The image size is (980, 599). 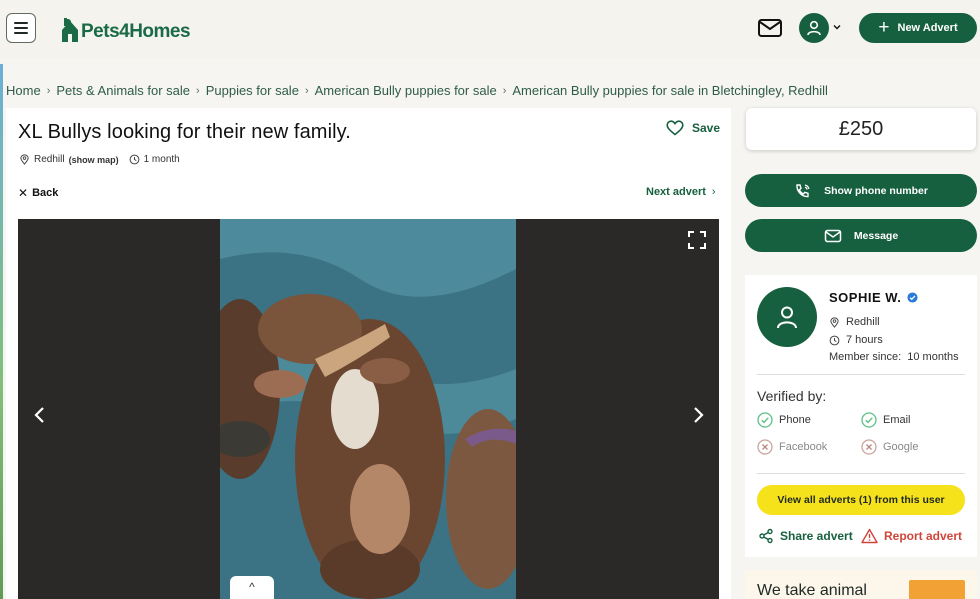 What do you see at coordinates (863, 322) in the screenshot?
I see `seller-location-text: Redhill` at bounding box center [863, 322].